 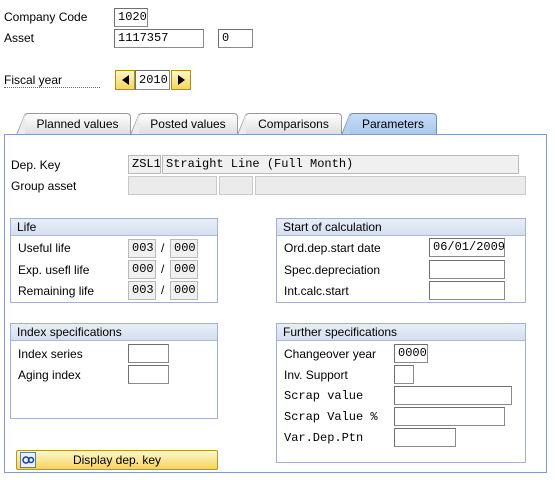 I want to click on previous-year-button, so click(x=125, y=80).